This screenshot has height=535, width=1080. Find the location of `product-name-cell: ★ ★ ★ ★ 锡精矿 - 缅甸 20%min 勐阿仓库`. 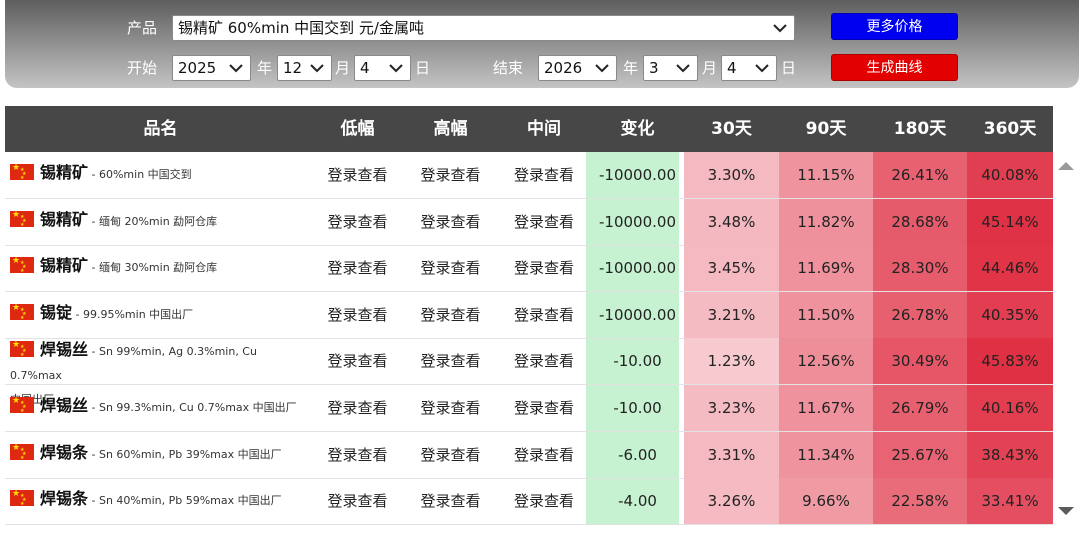

product-name-cell: ★ ★ ★ ★ 锡精矿 - 缅甸 20%min 勐阿仓库 is located at coordinates (160, 221).